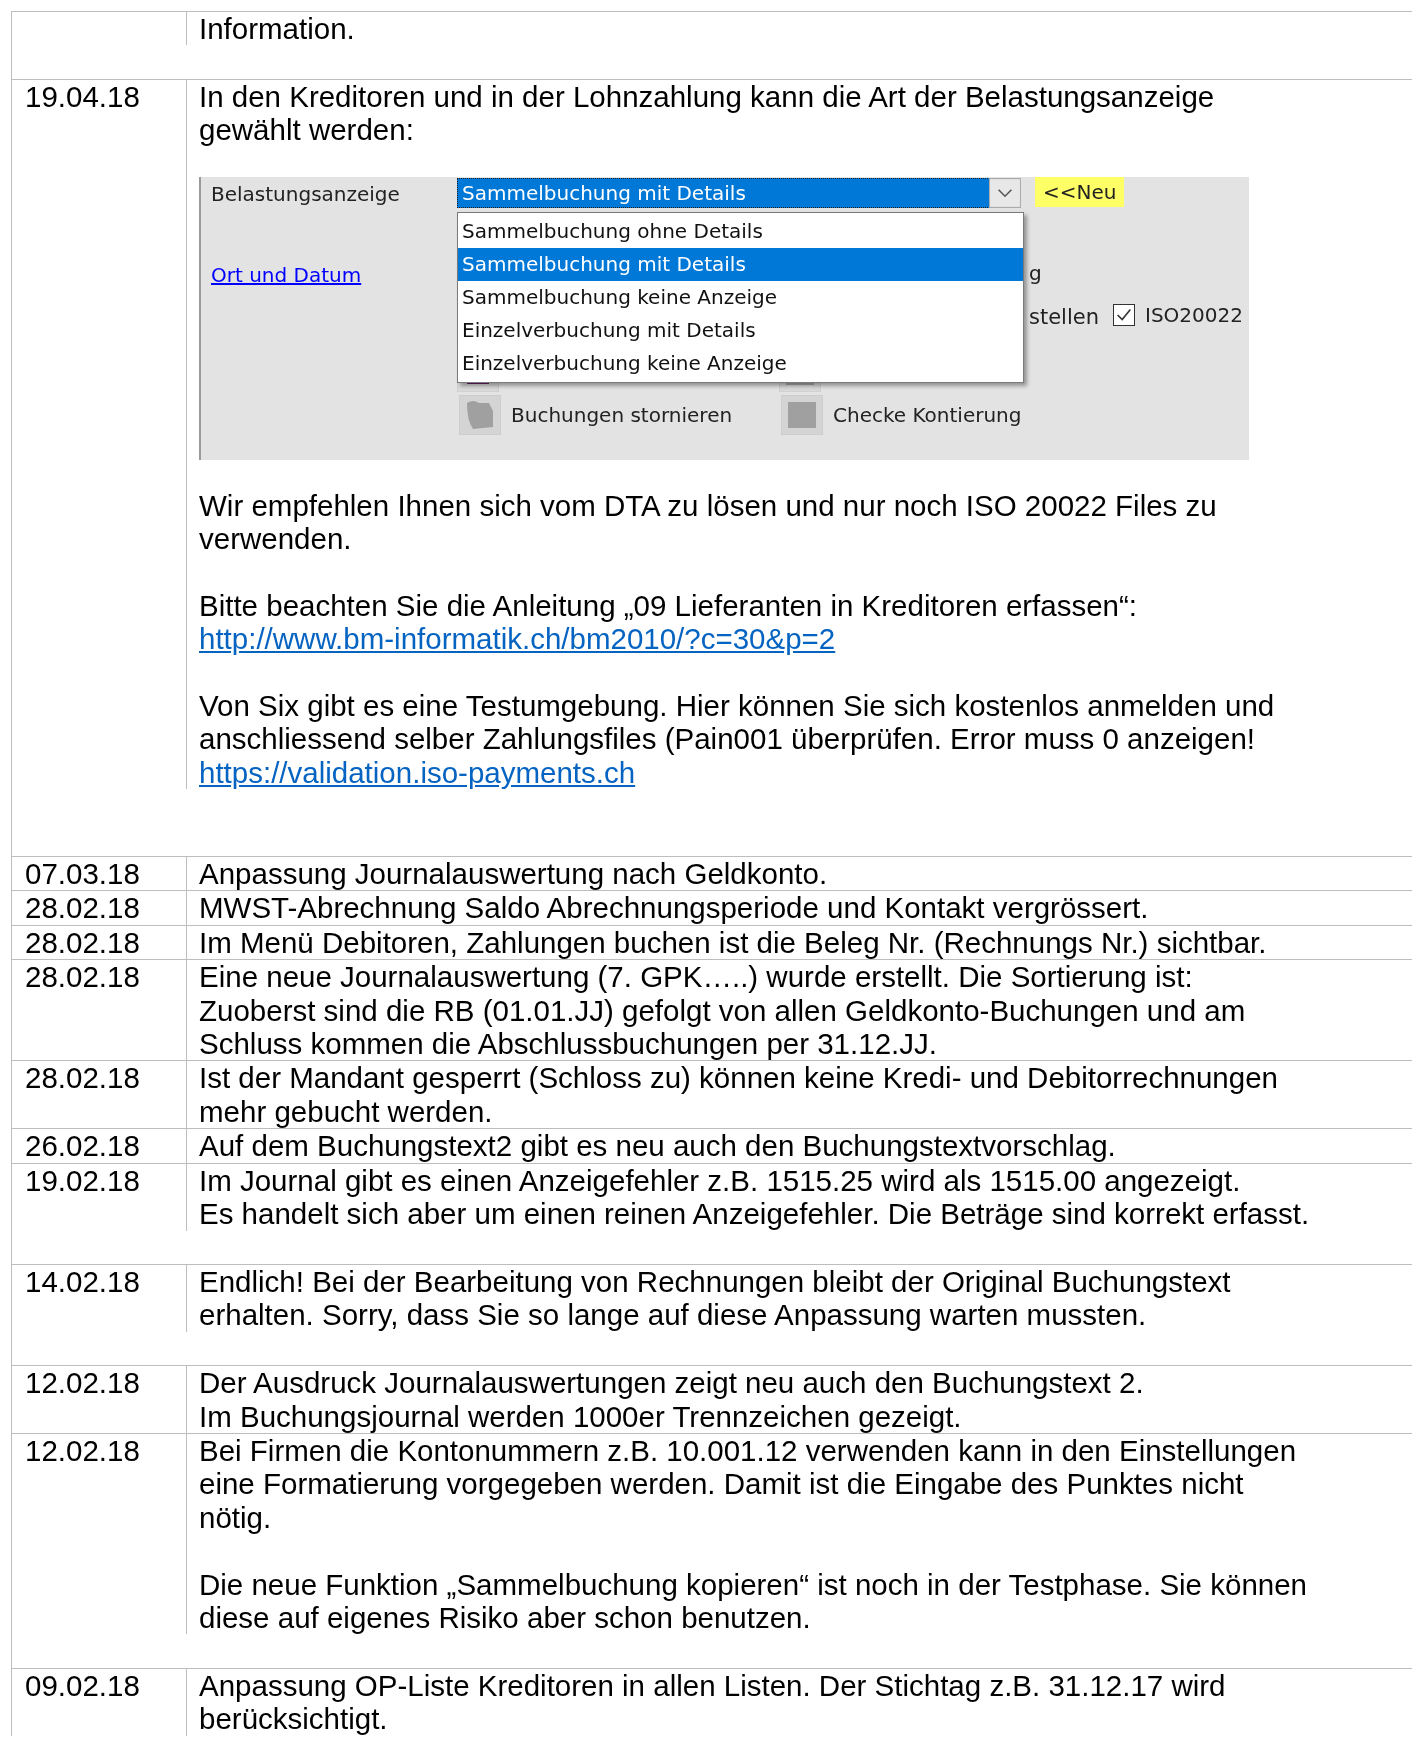  What do you see at coordinates (514, 874) in the screenshot?
I see `paragraph-text: Anpassung Journalauswertung nach Geldkonto.` at bounding box center [514, 874].